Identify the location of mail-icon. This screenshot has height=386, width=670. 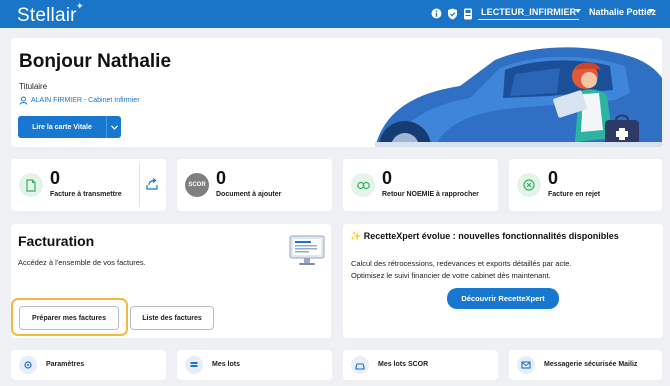
(526, 365).